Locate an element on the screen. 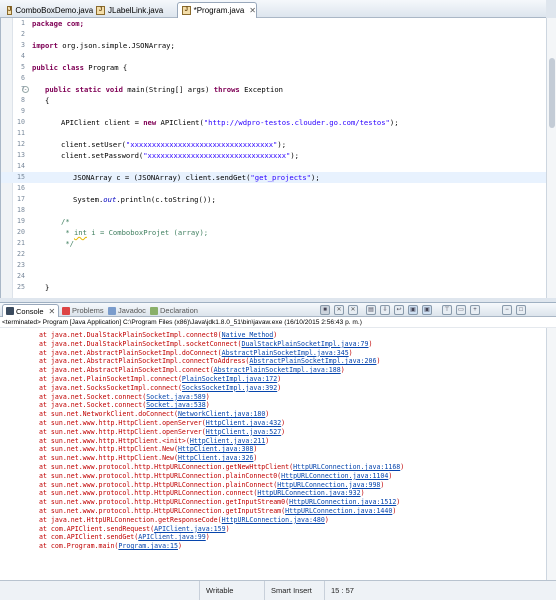 The height and width of the screenshot is (600, 556). stack-trace-line: at com.Program.main(Program.java:15) is located at coordinates (110, 546).